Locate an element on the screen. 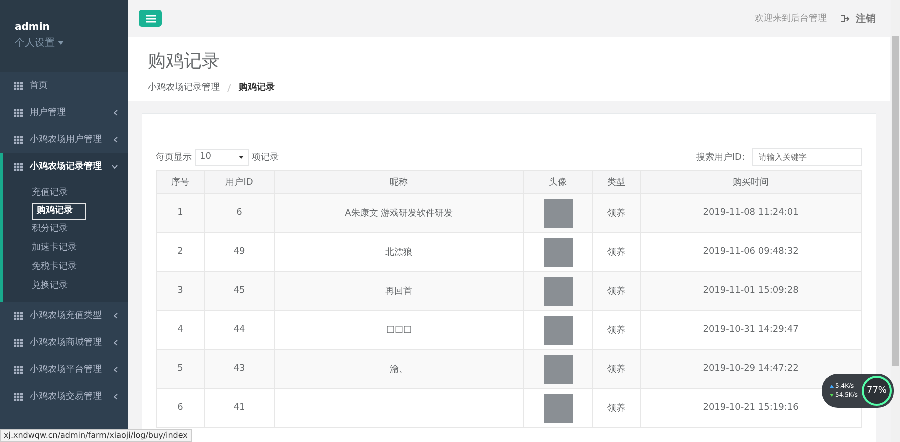 This screenshot has height=442, width=900. per-page-label: 每页显示 is located at coordinates (174, 158).